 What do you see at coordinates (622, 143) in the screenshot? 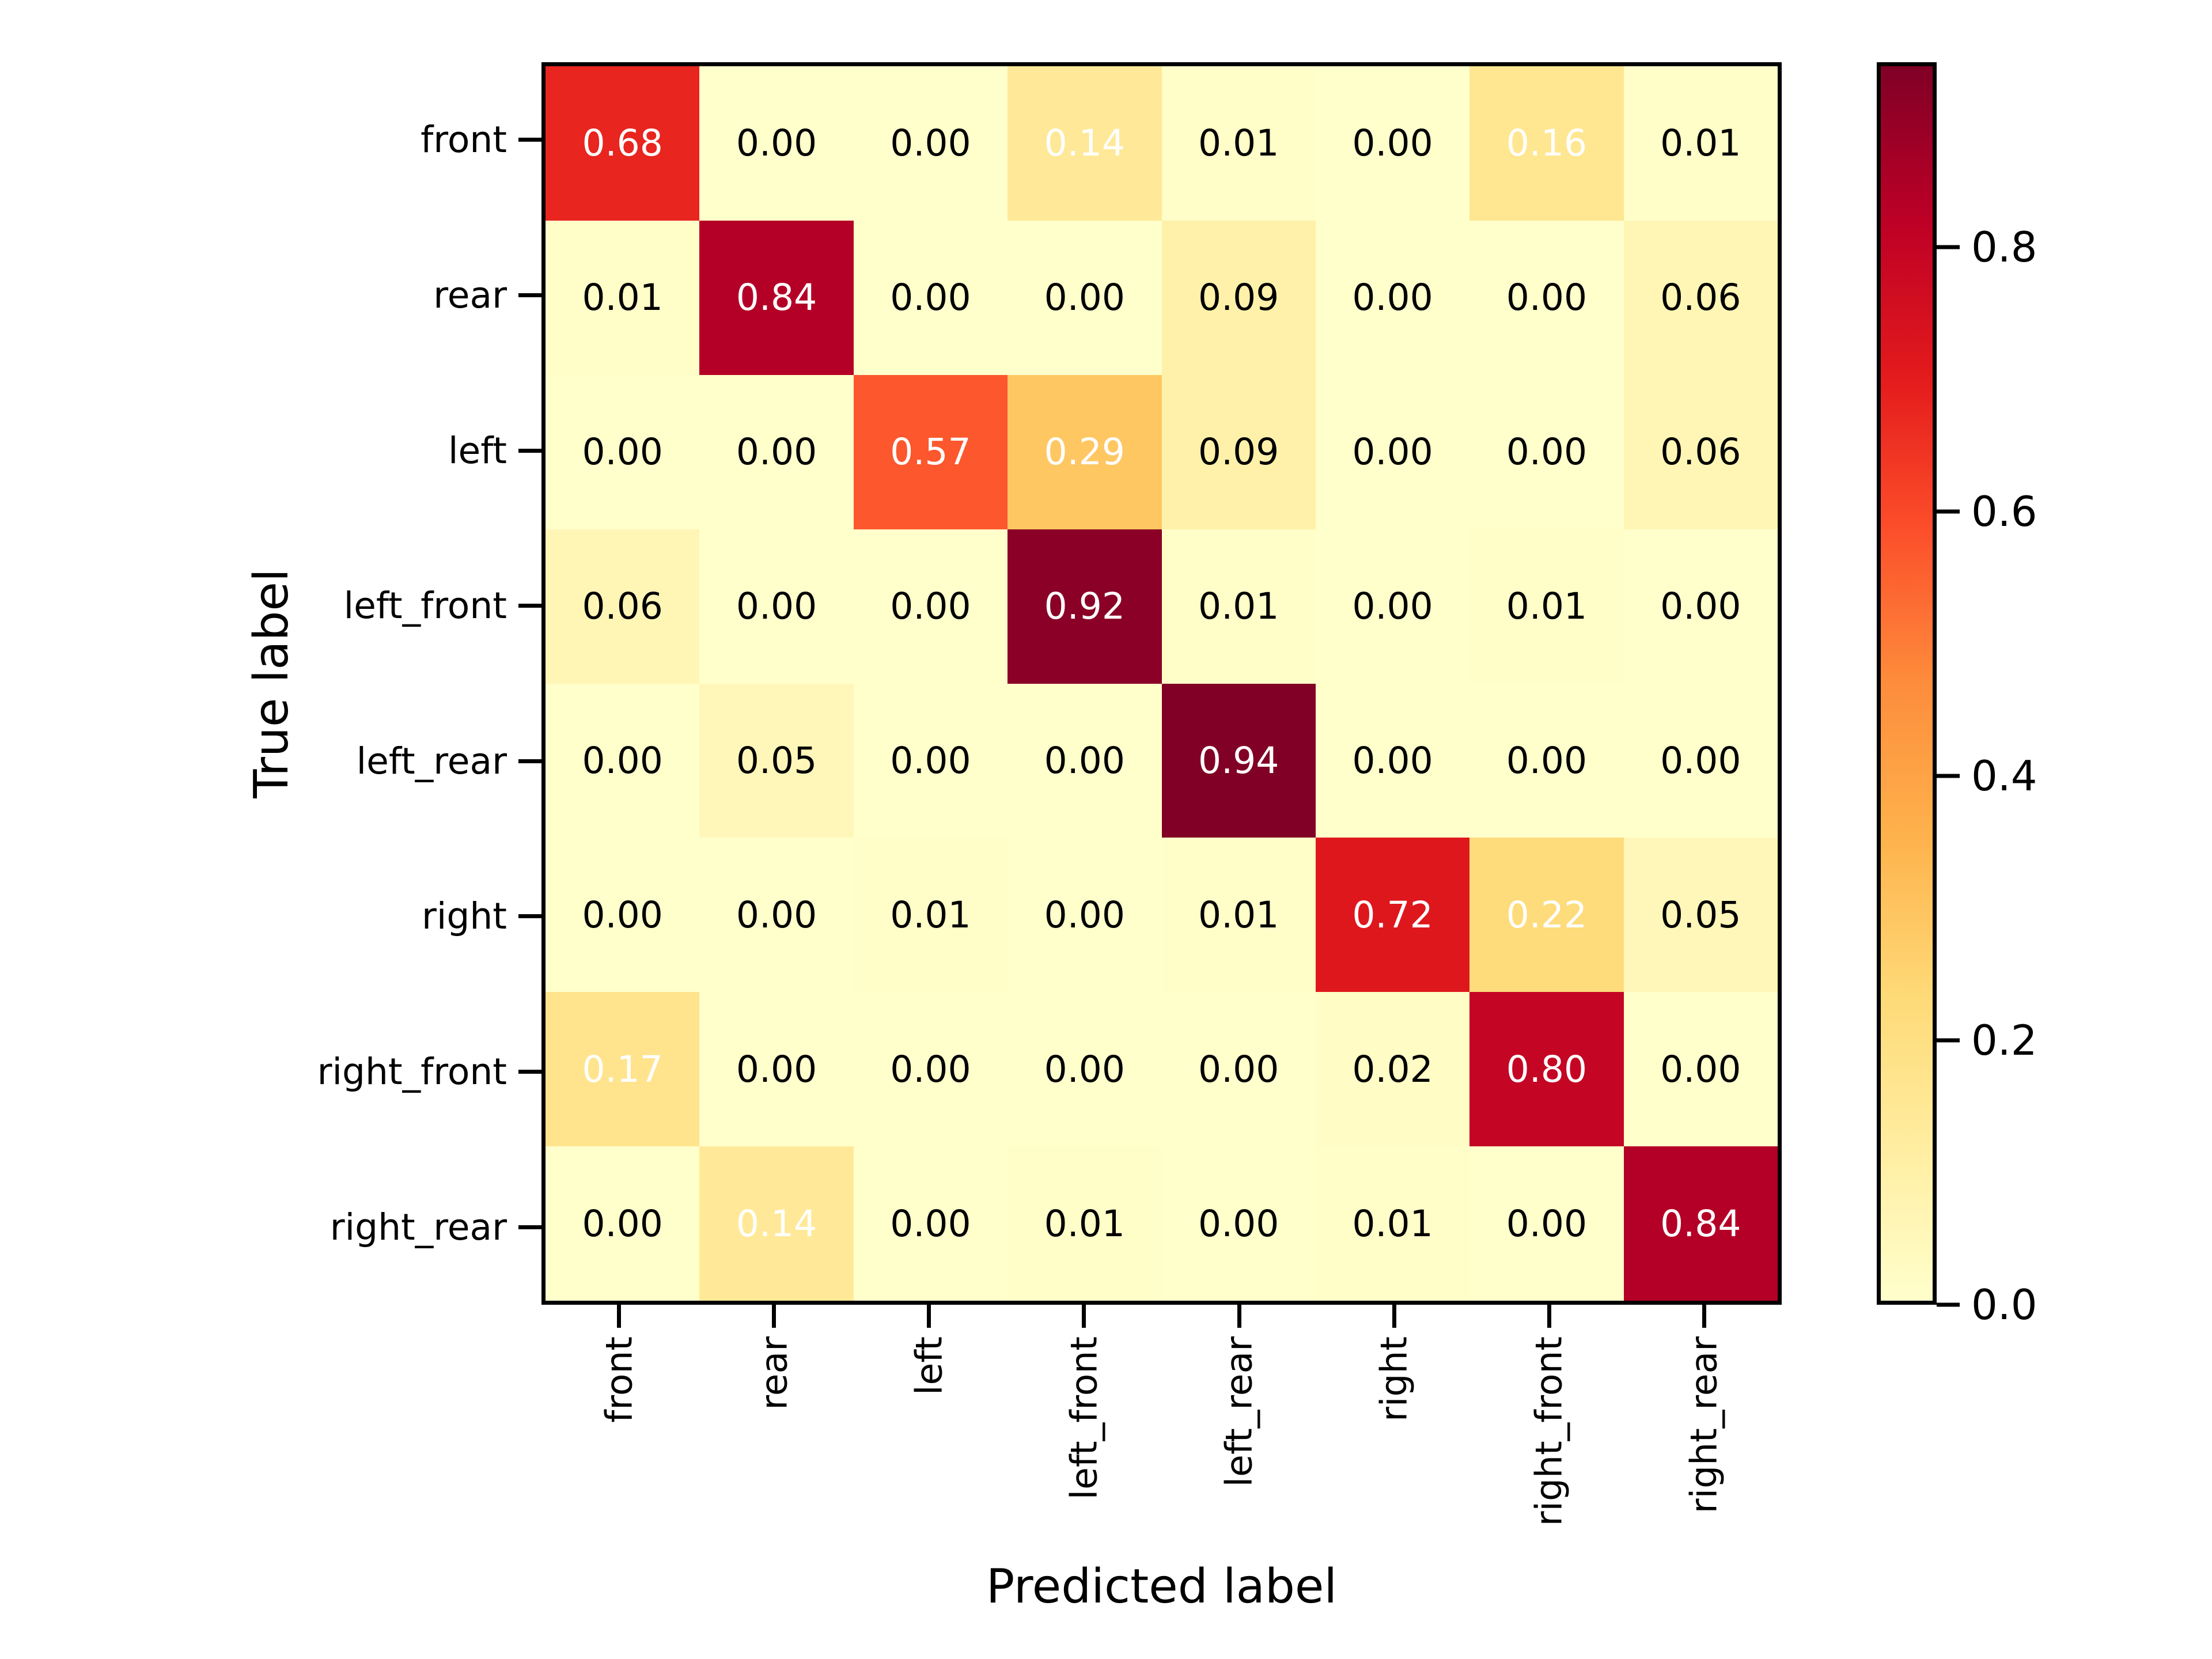
I see `heatmap-cell-value: 0.68` at bounding box center [622, 143].